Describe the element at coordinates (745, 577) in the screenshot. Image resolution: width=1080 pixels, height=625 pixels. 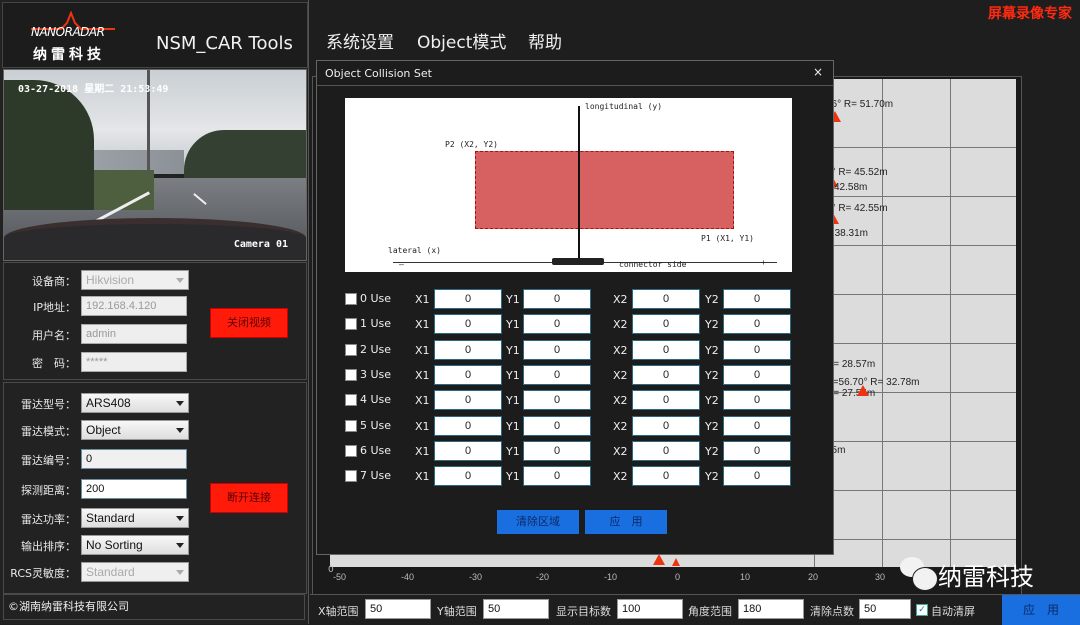
I see `x-tick-label: 10` at that location.